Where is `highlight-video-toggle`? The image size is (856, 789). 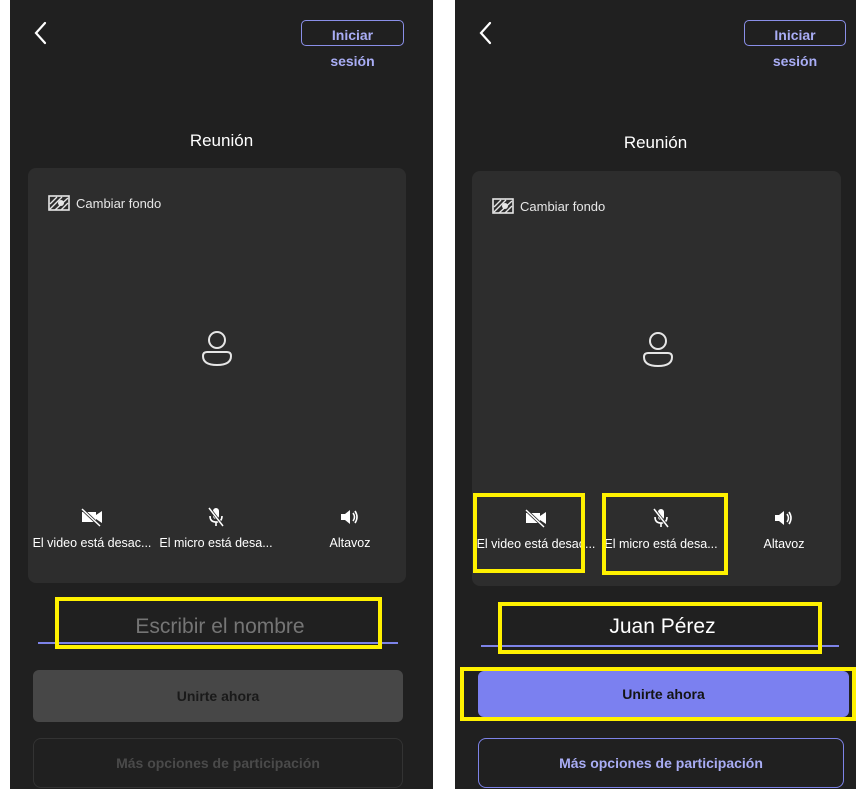 highlight-video-toggle is located at coordinates (529, 533).